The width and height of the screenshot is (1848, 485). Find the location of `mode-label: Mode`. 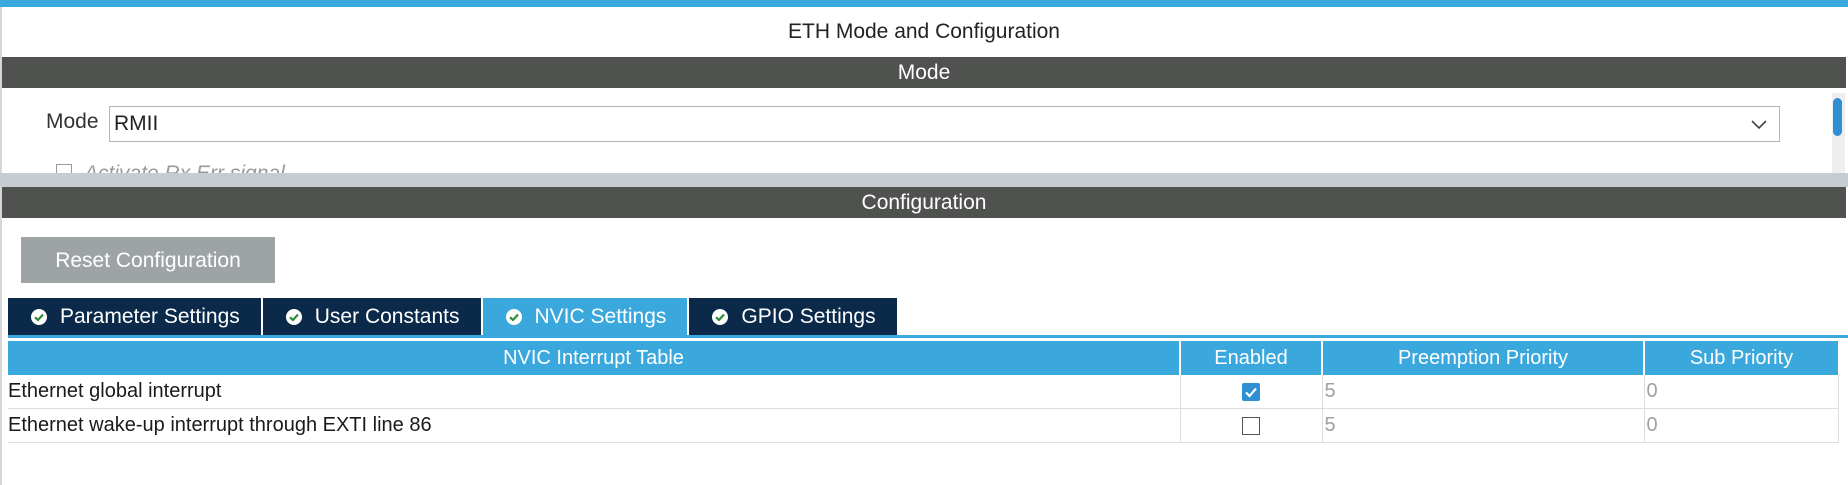

mode-label: Mode is located at coordinates (72, 121).